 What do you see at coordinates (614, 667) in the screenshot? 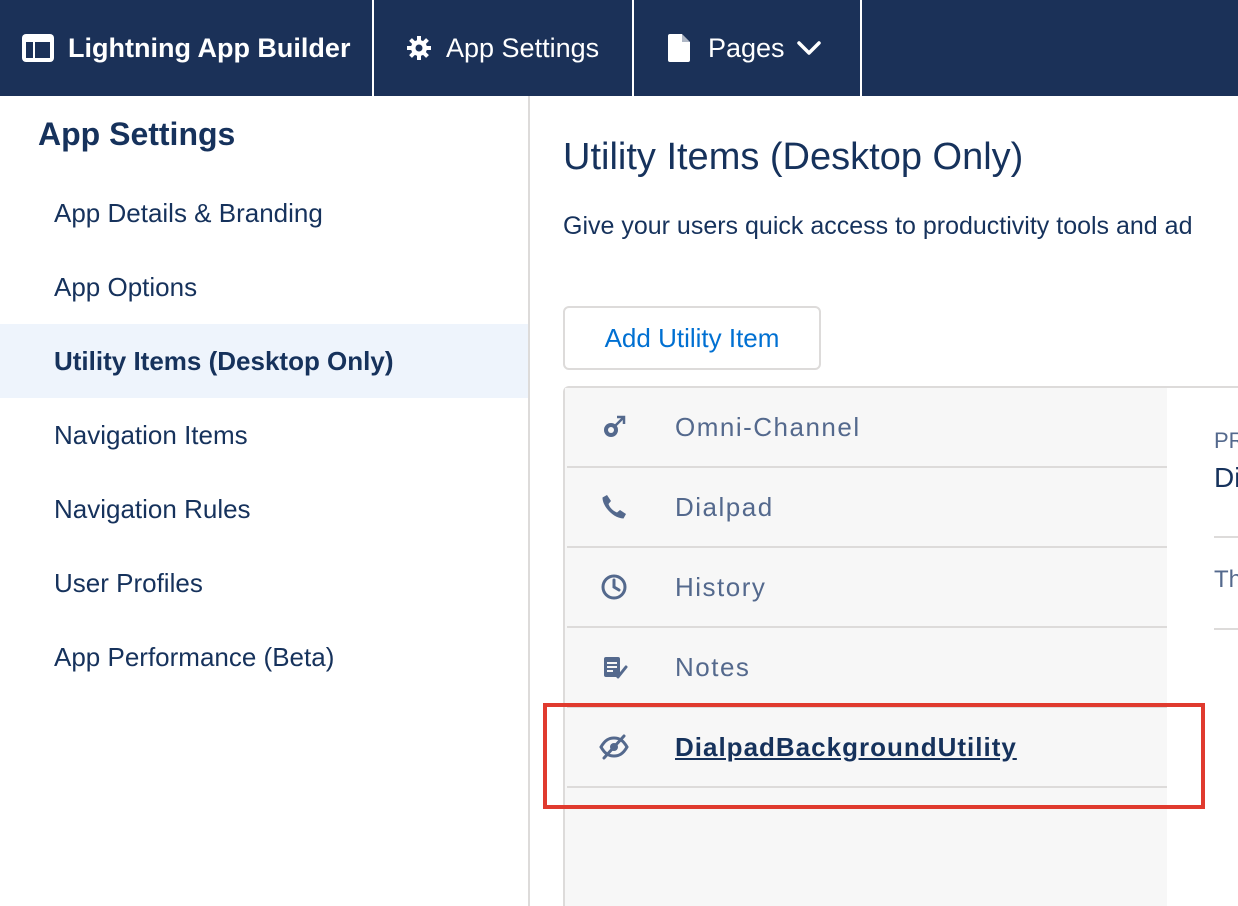
I see `notes-icon` at bounding box center [614, 667].